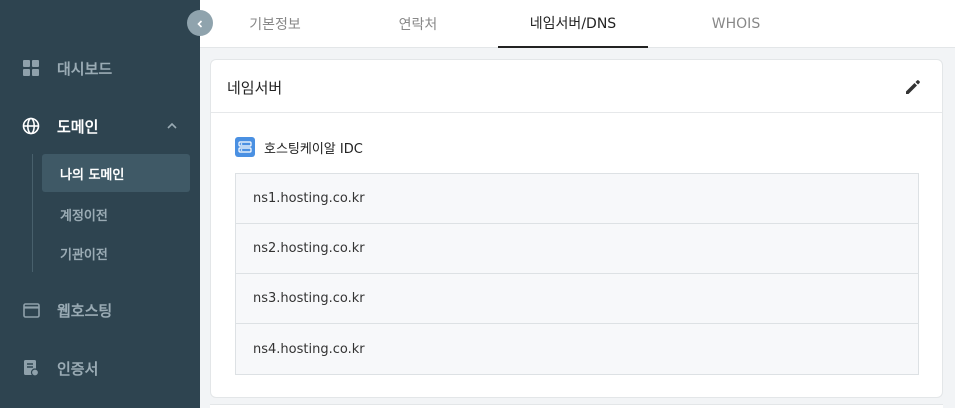 The height and width of the screenshot is (408, 955). What do you see at coordinates (573, 24) in the screenshot?
I see `tab-nameserver-dns: 네임서버/DNS` at bounding box center [573, 24].